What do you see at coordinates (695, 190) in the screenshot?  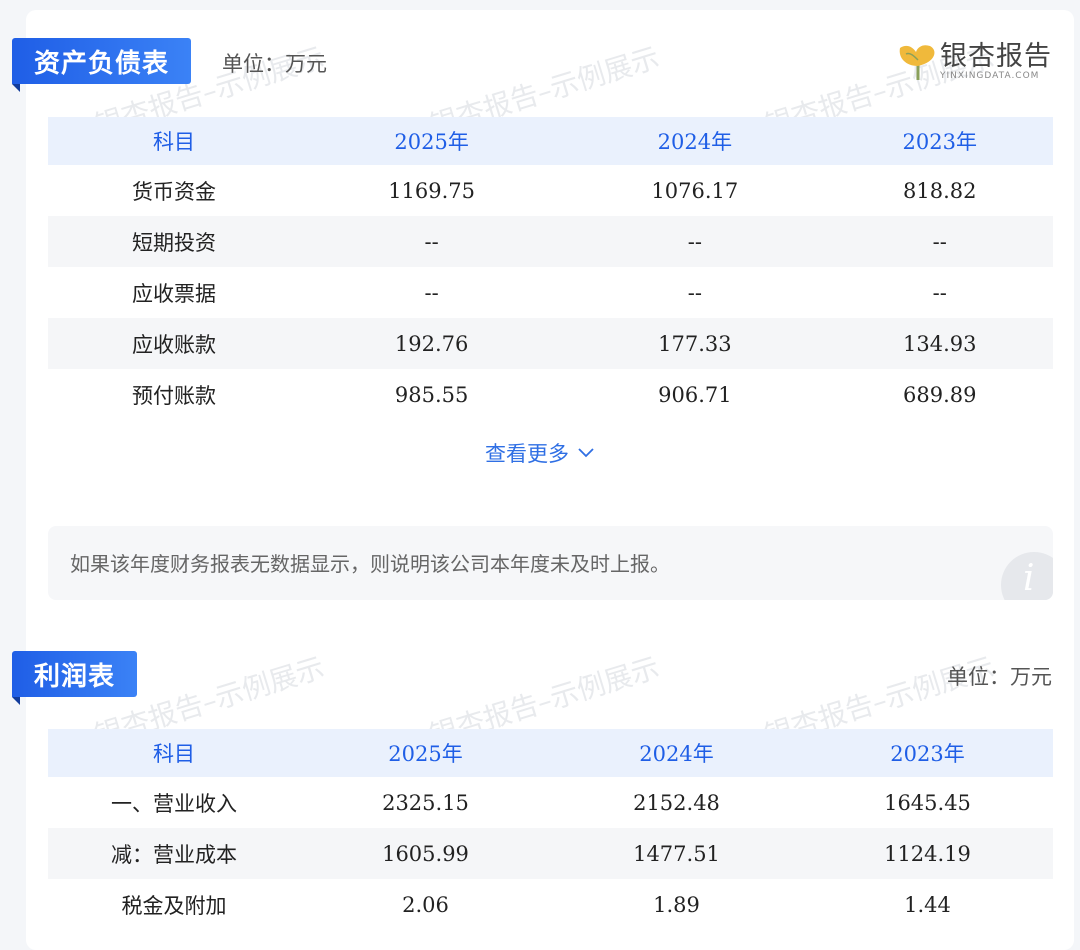 I see `cell-value: 1076.17` at bounding box center [695, 190].